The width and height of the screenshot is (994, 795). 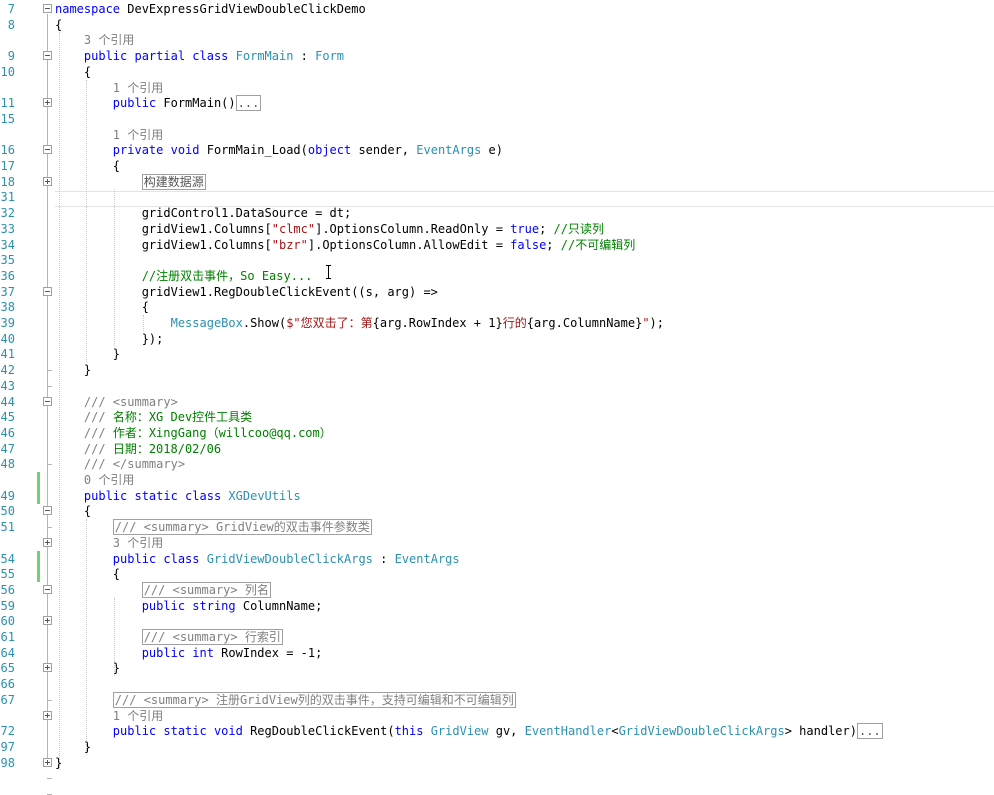 I want to click on collapsed-region: /// <summary> 列名, so click(x=206, y=589).